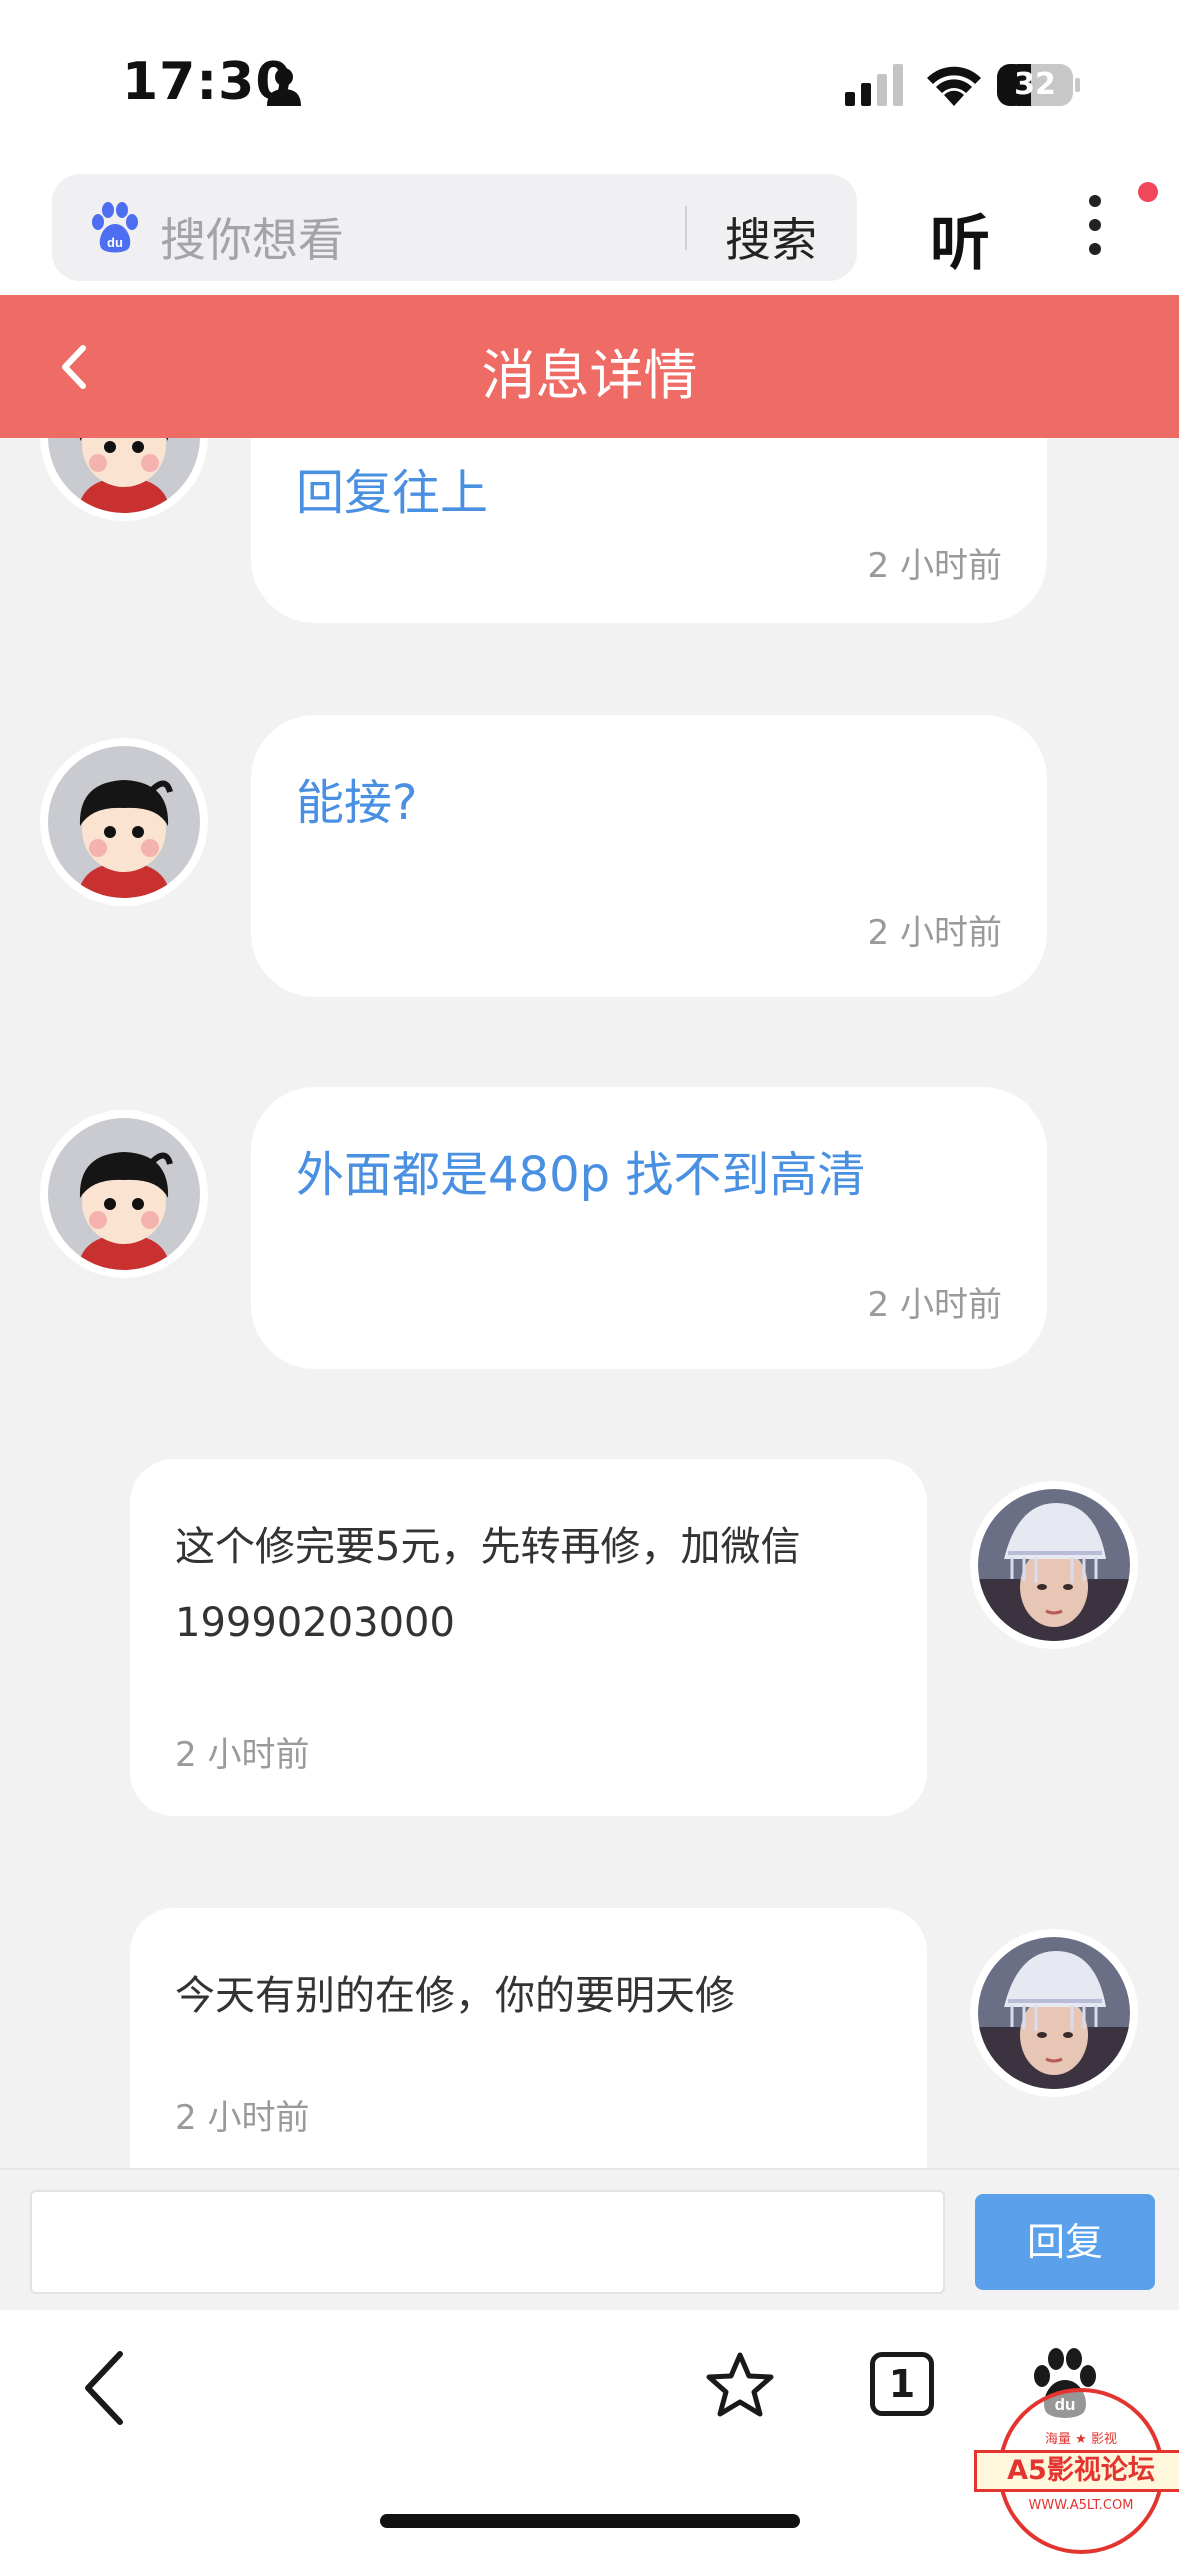  What do you see at coordinates (1095, 240) in the screenshot?
I see `more-icon` at bounding box center [1095, 240].